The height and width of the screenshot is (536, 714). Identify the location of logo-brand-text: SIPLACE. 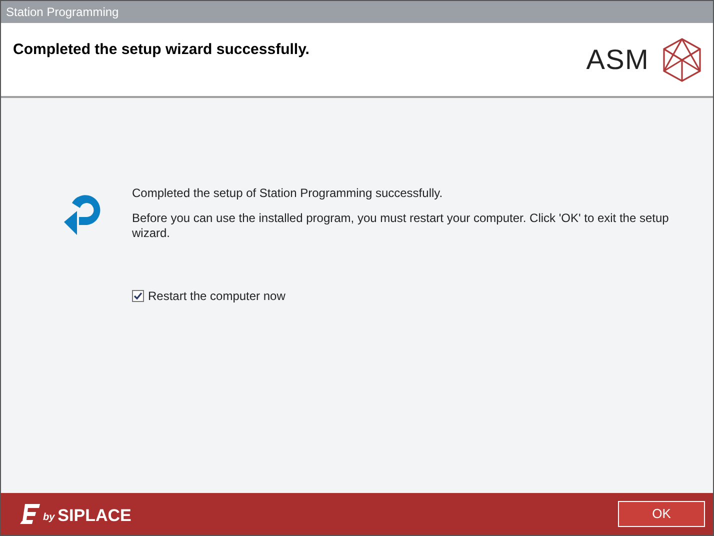
(95, 516).